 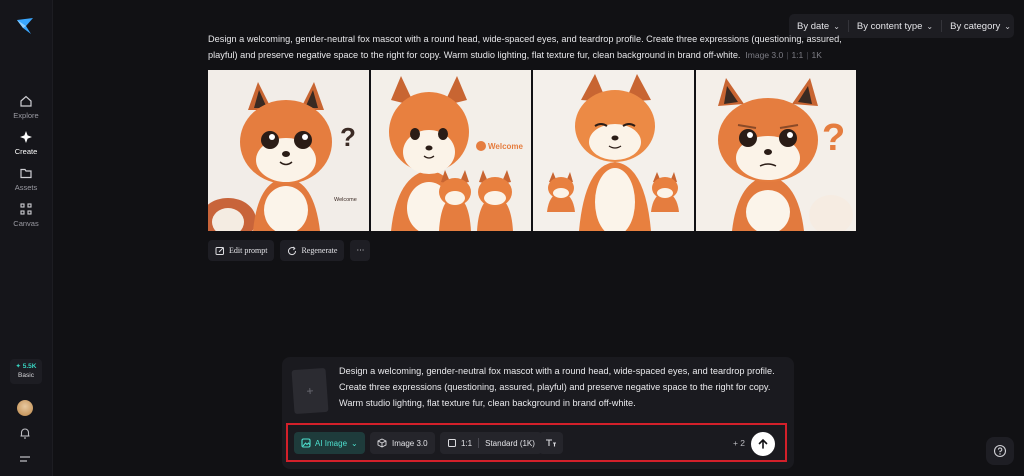 I want to click on quality-label: Standard (1K), so click(x=510, y=443).